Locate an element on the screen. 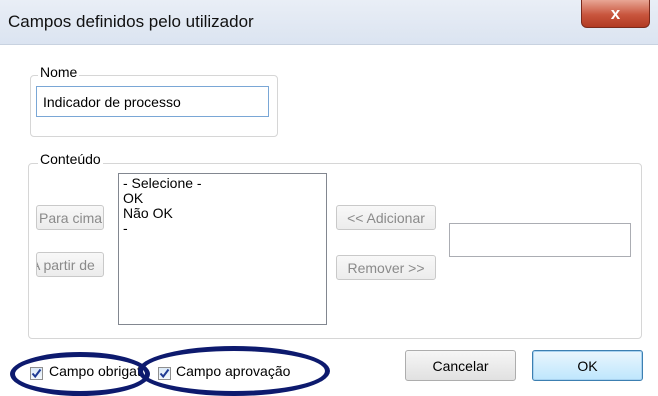 The height and width of the screenshot is (396, 658). ok-label: OK is located at coordinates (587, 365).